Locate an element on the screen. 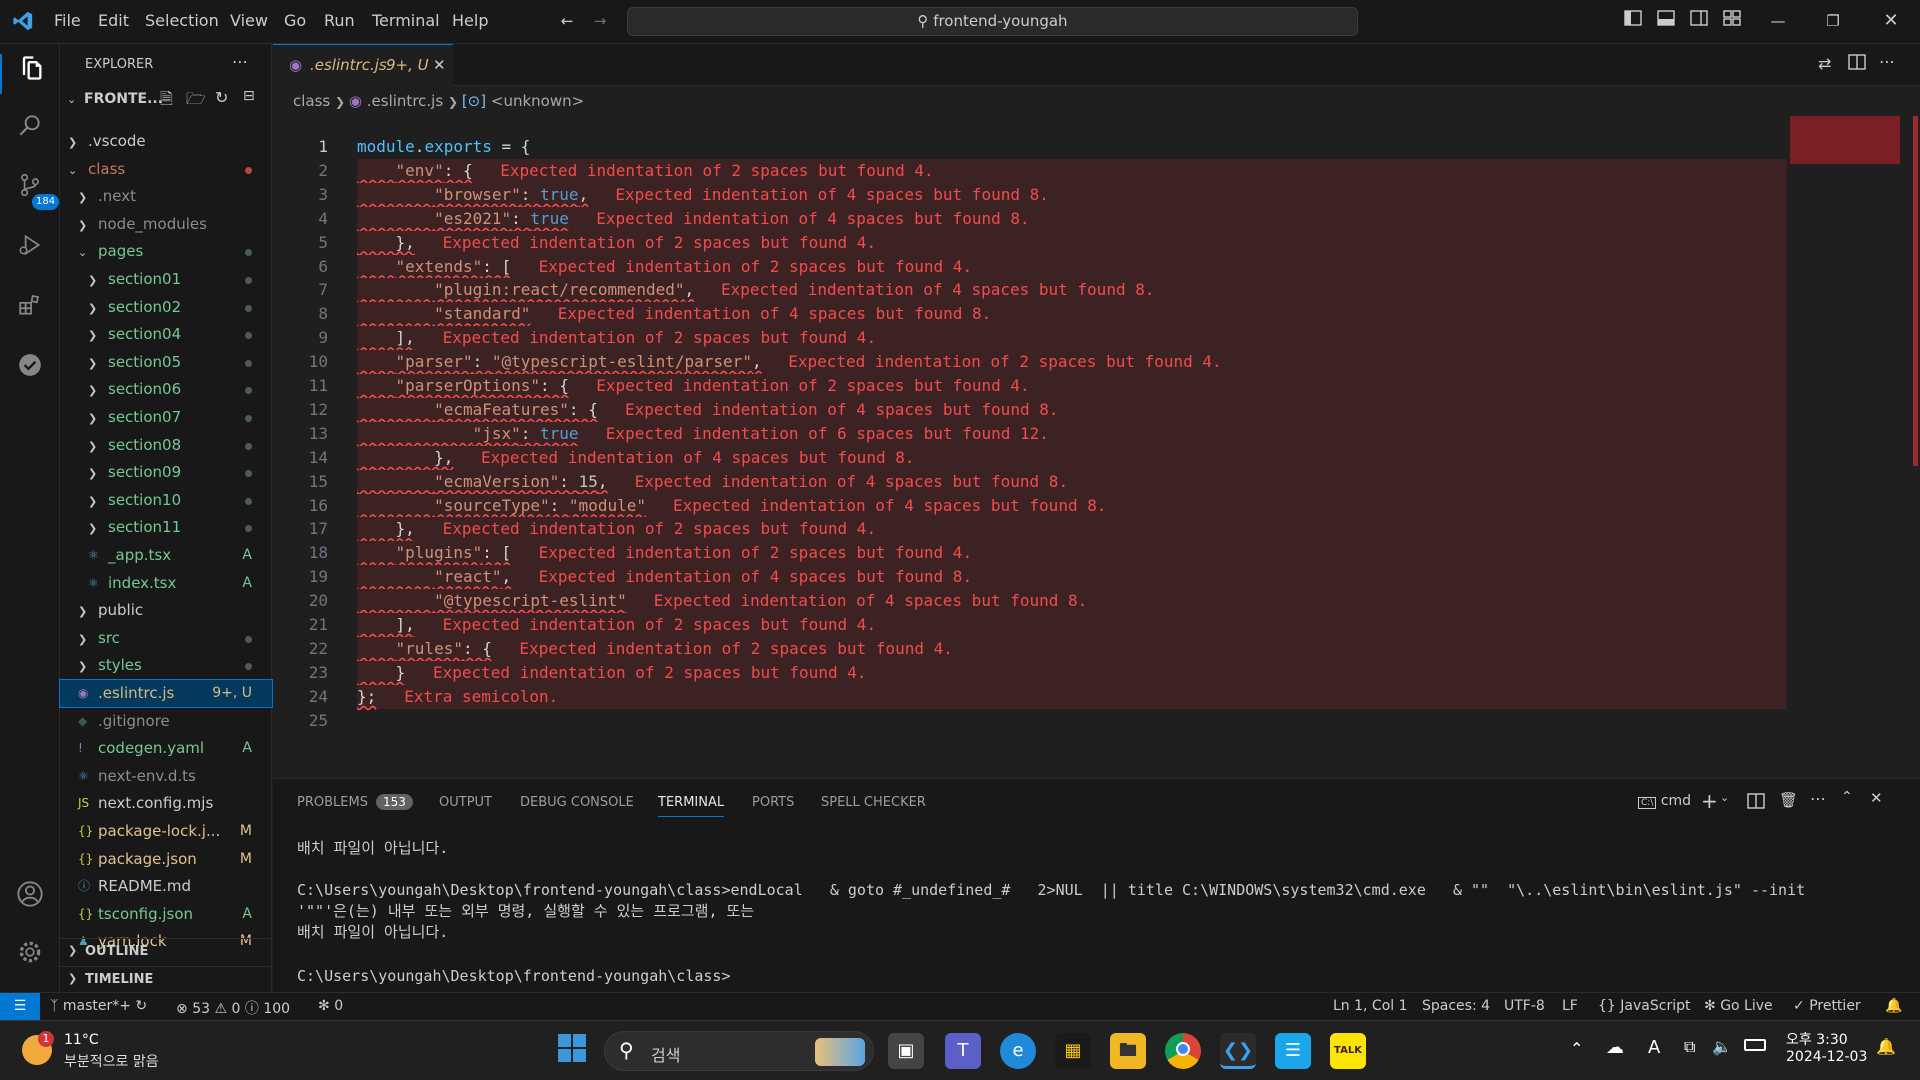 The height and width of the screenshot is (1080, 1920). tree-item-section01: ❯ section01 is located at coordinates (166, 279).